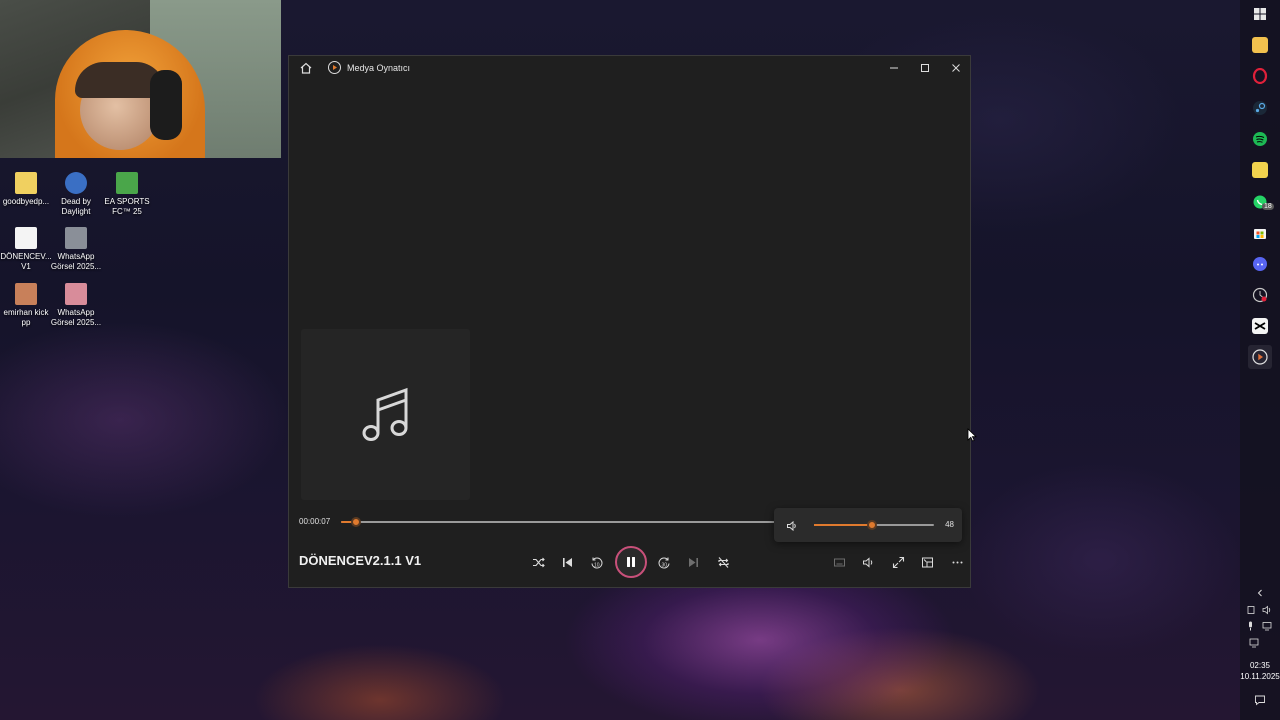 Image resolution: width=1280 pixels, height=720 pixels. I want to click on chevron-left-icon, so click(1259, 593).